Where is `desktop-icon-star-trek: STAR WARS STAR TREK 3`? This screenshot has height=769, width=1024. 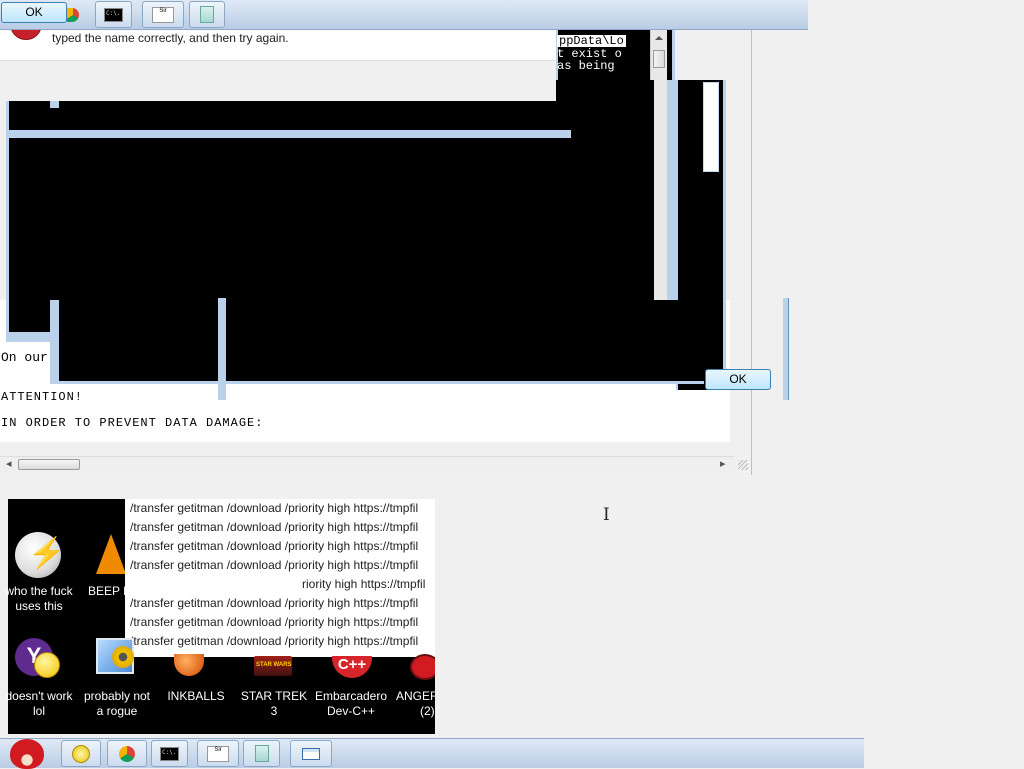
desktop-icon-star-trek: STAR WARS STAR TREK 3 is located at coordinates (274, 677).